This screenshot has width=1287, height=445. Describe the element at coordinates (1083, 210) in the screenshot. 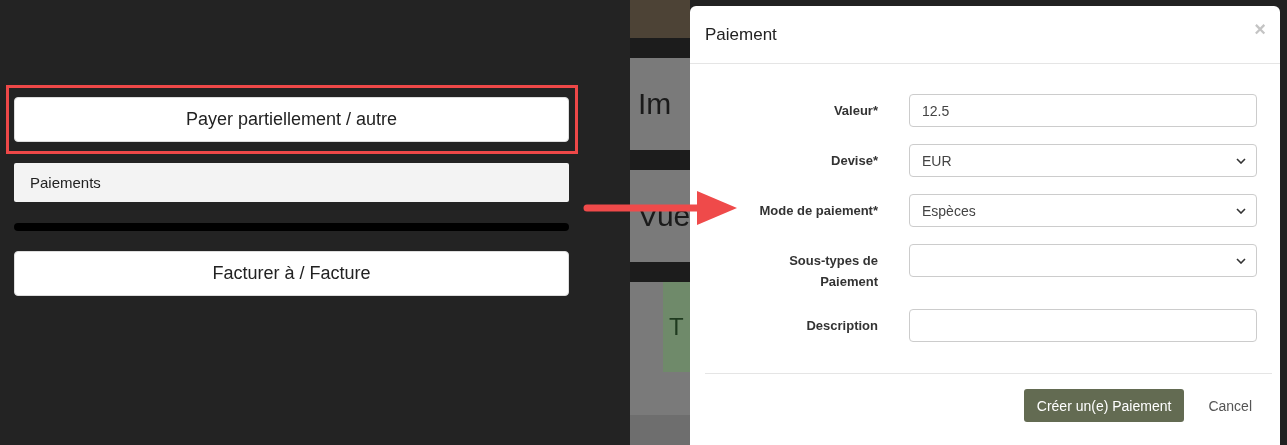

I see `select-field: Espèces` at that location.